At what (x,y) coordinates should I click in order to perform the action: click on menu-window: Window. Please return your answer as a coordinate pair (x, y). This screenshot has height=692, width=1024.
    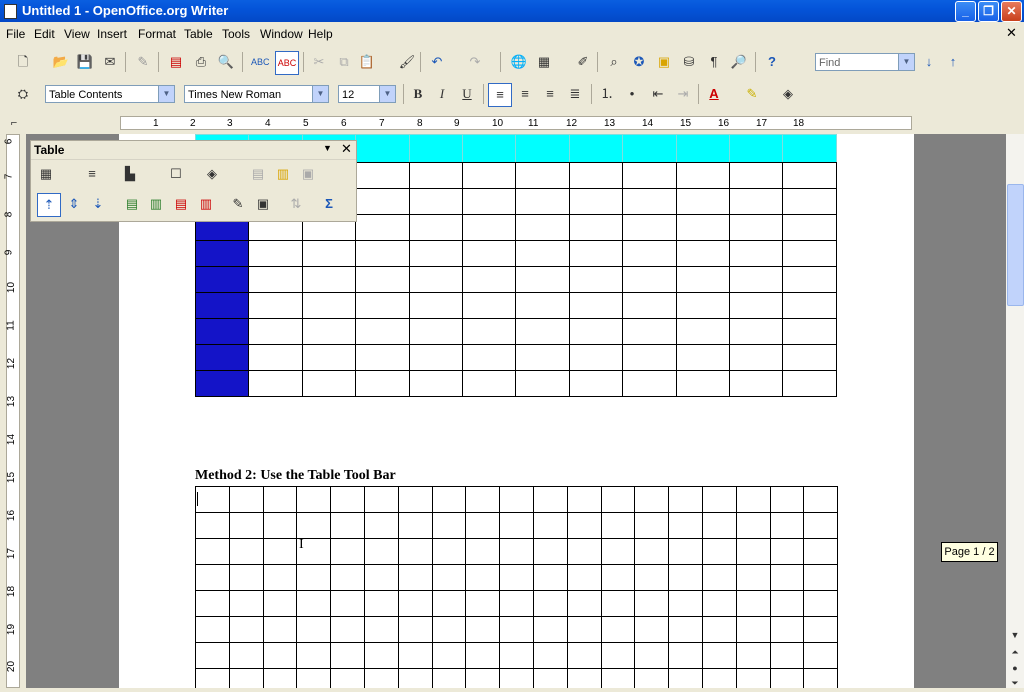
    Looking at the image, I should click on (281, 34).